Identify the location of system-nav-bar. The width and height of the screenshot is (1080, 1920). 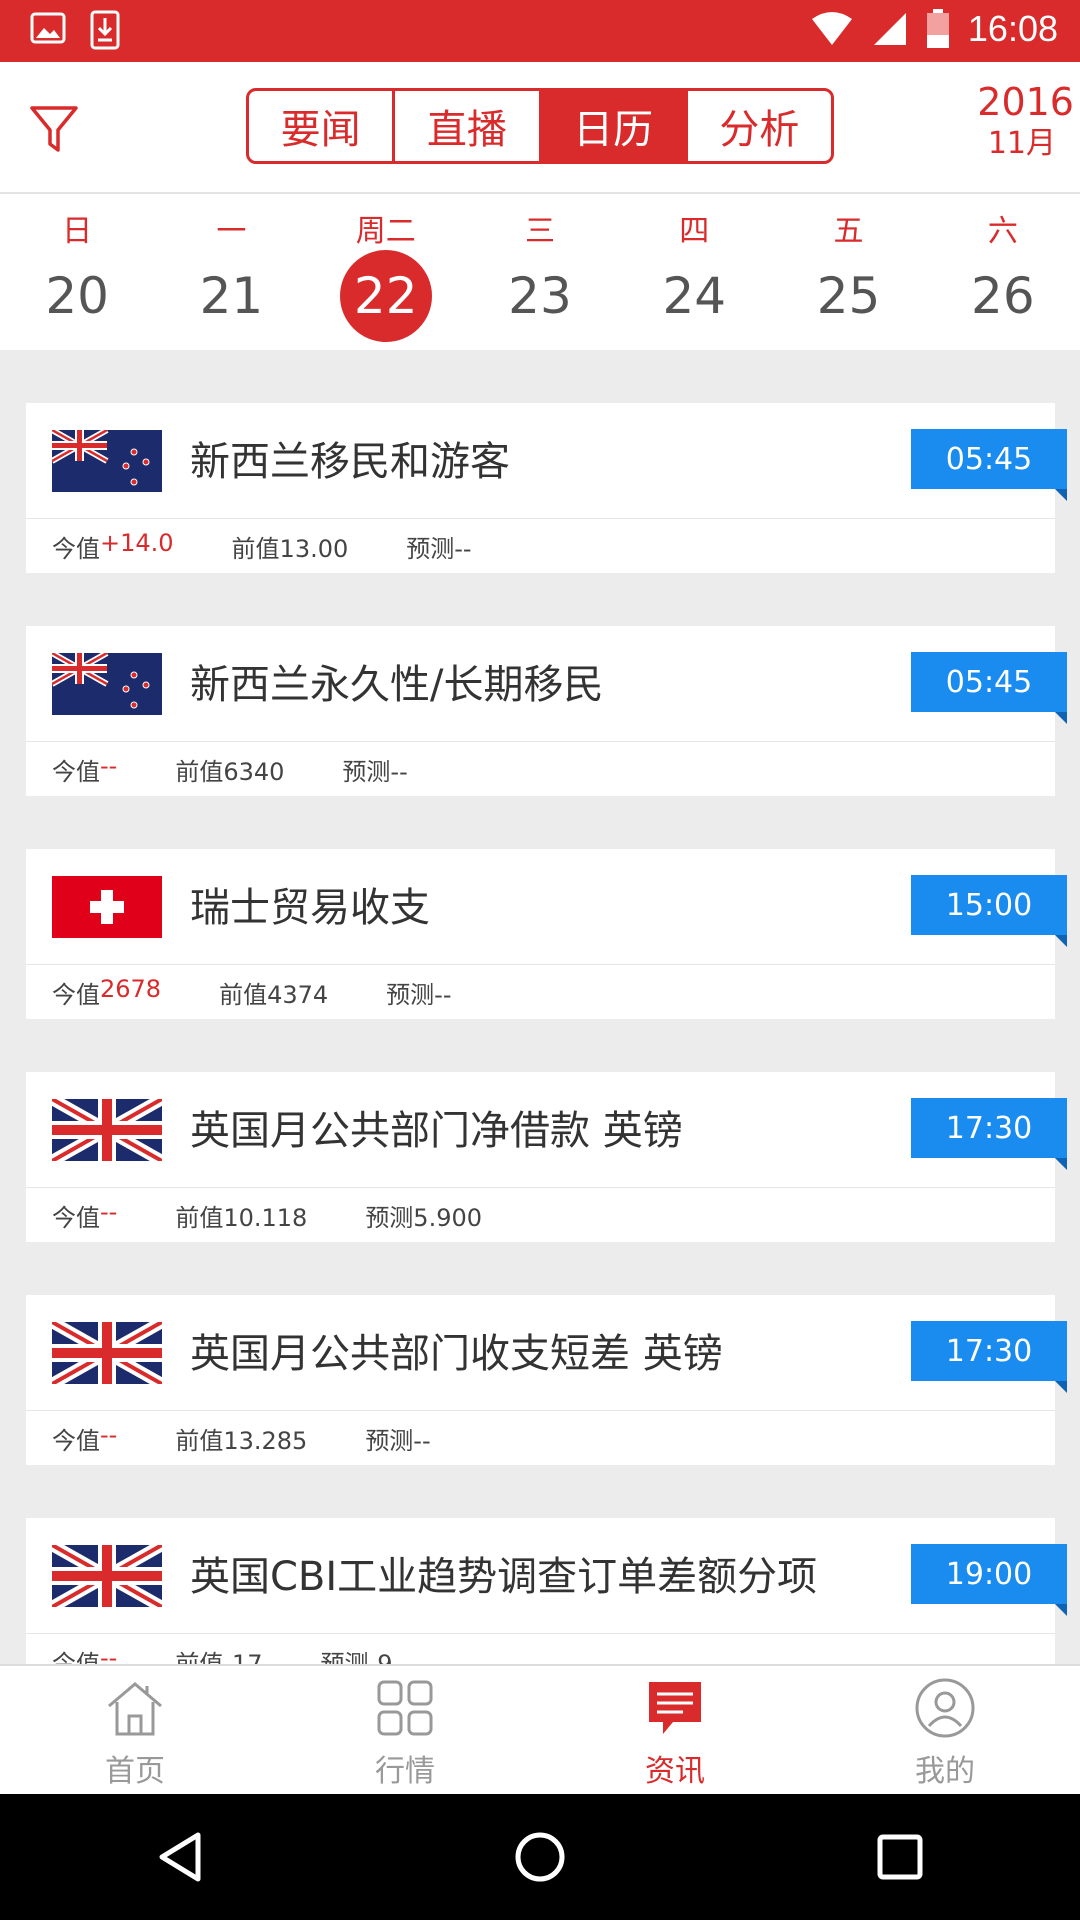
(540, 1857).